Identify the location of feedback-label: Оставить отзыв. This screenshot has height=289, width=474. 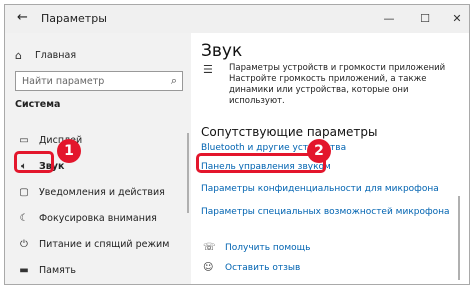
(263, 267).